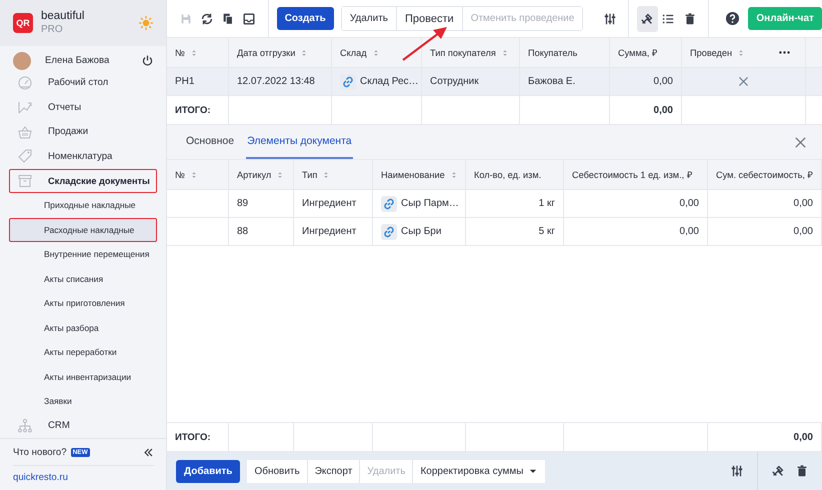 The image size is (822, 490). What do you see at coordinates (83, 278) in the screenshot?
I see `sidebar-subitem: Акты списания` at bounding box center [83, 278].